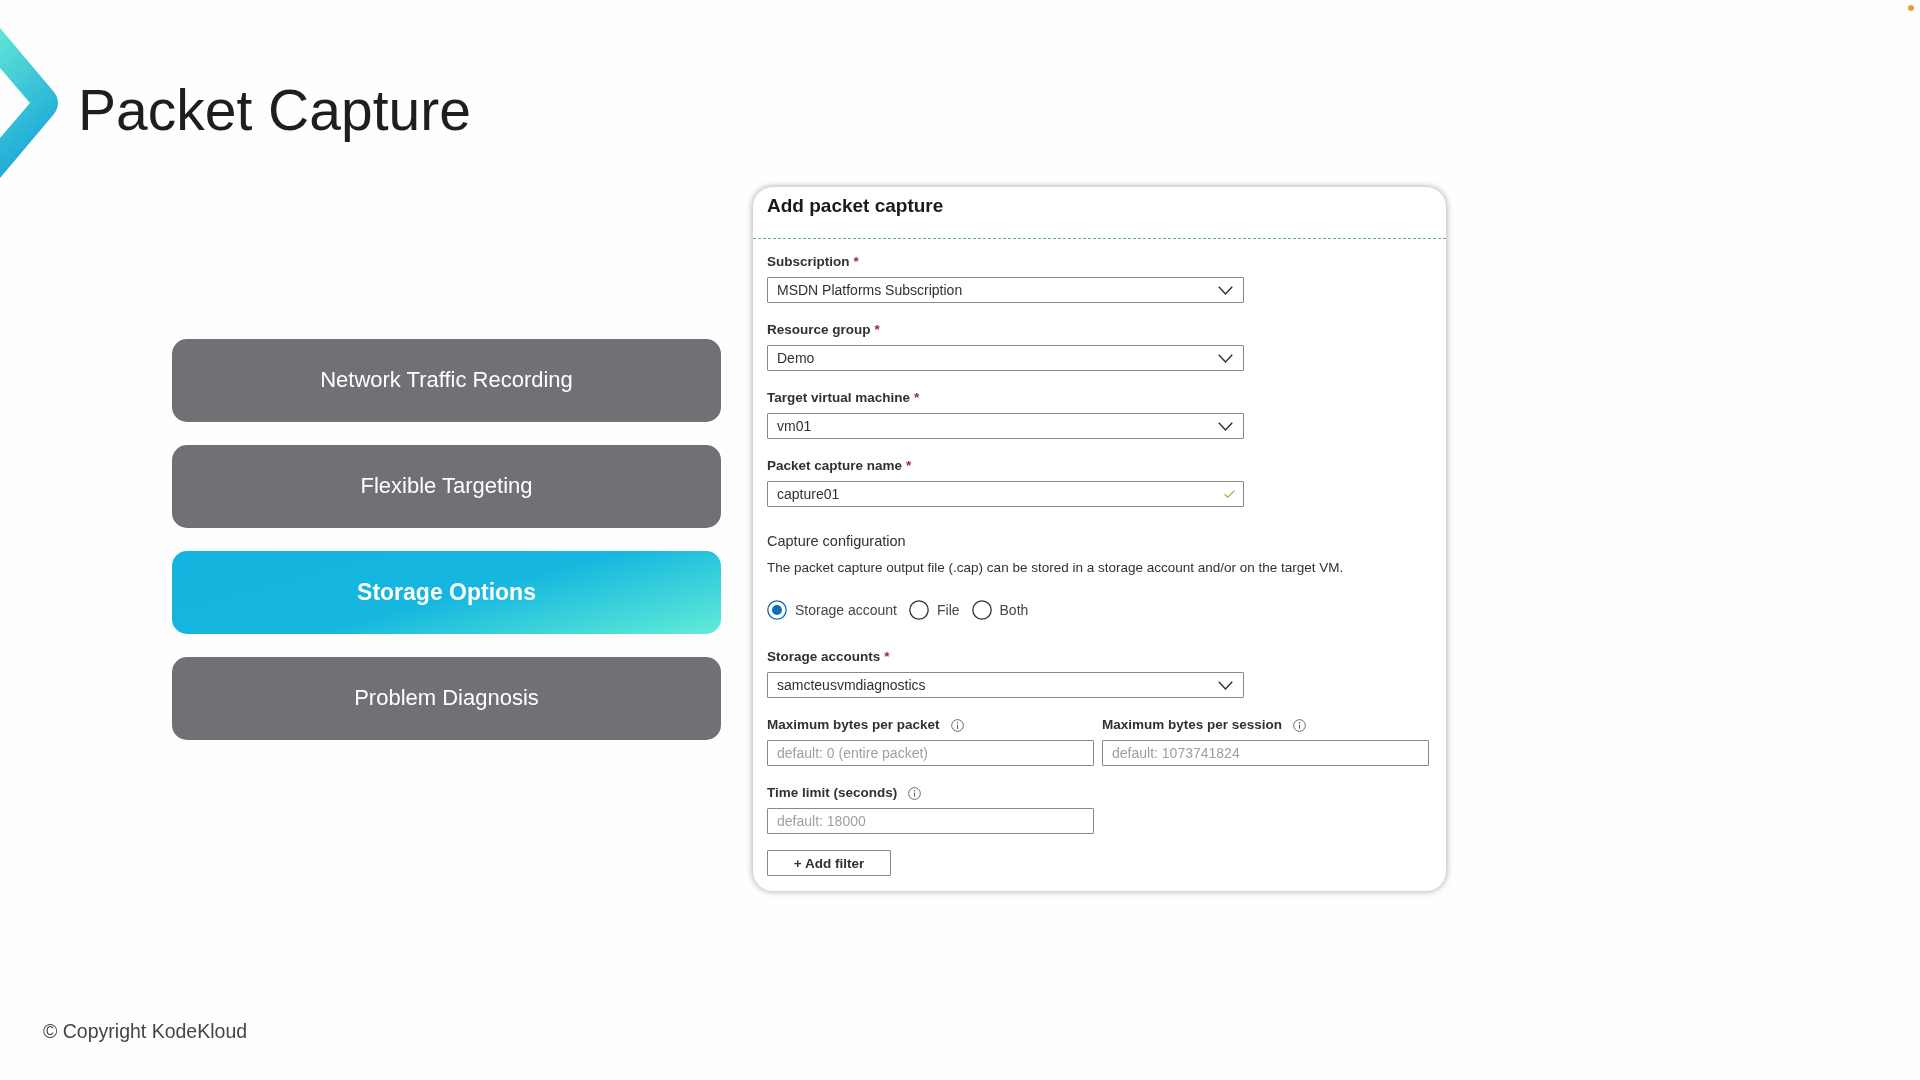 The image size is (1920, 1080). I want to click on slide-title: Packet Capture, so click(274, 110).